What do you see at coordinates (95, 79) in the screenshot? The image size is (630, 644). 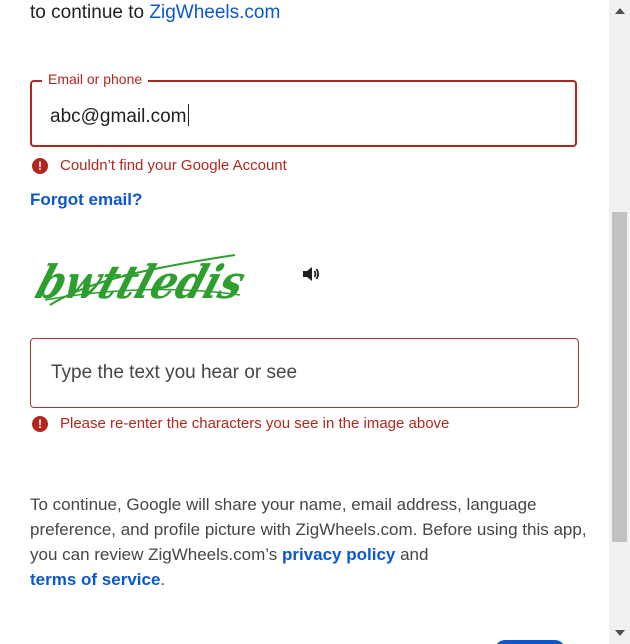 I see `email-field-label: Email or phone` at bounding box center [95, 79].